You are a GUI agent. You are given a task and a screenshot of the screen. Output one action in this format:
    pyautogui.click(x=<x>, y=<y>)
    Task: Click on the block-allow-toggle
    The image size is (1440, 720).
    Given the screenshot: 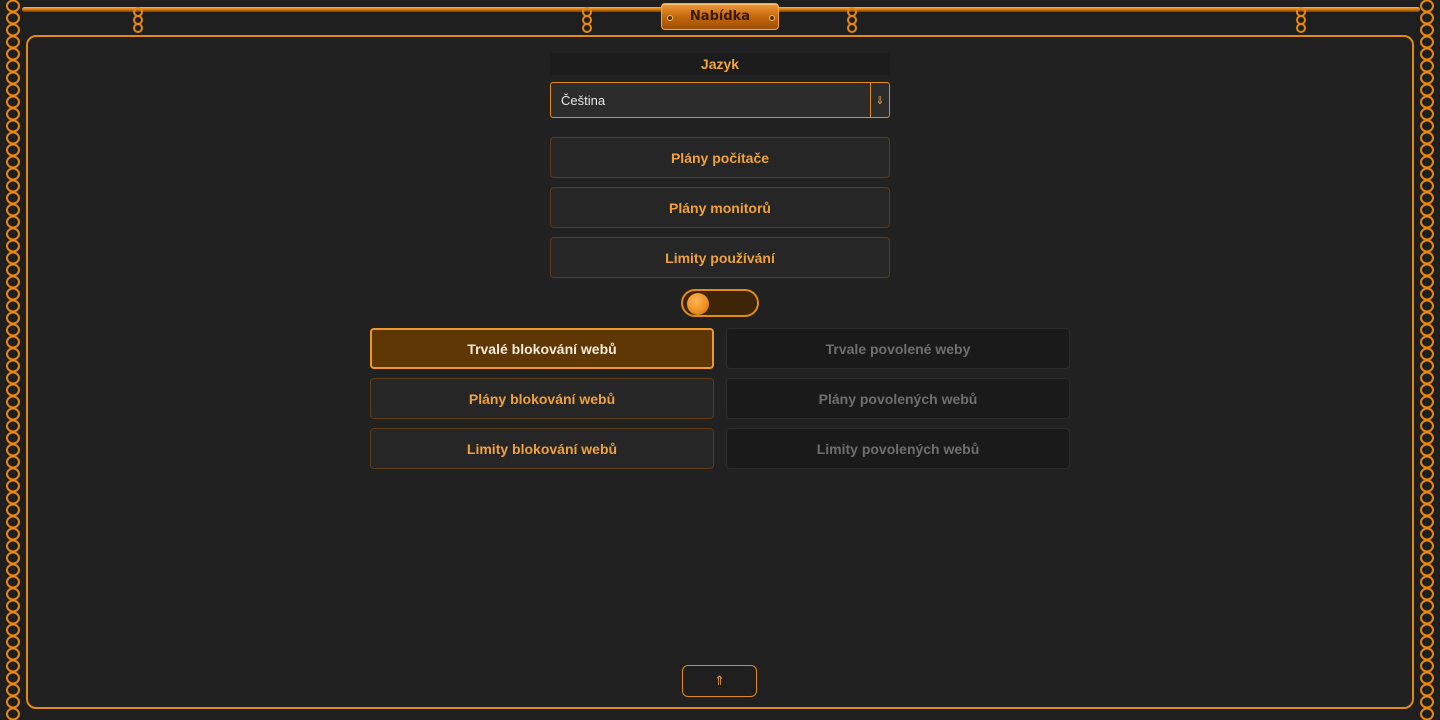 What is the action you would take?
    pyautogui.click(x=720, y=303)
    